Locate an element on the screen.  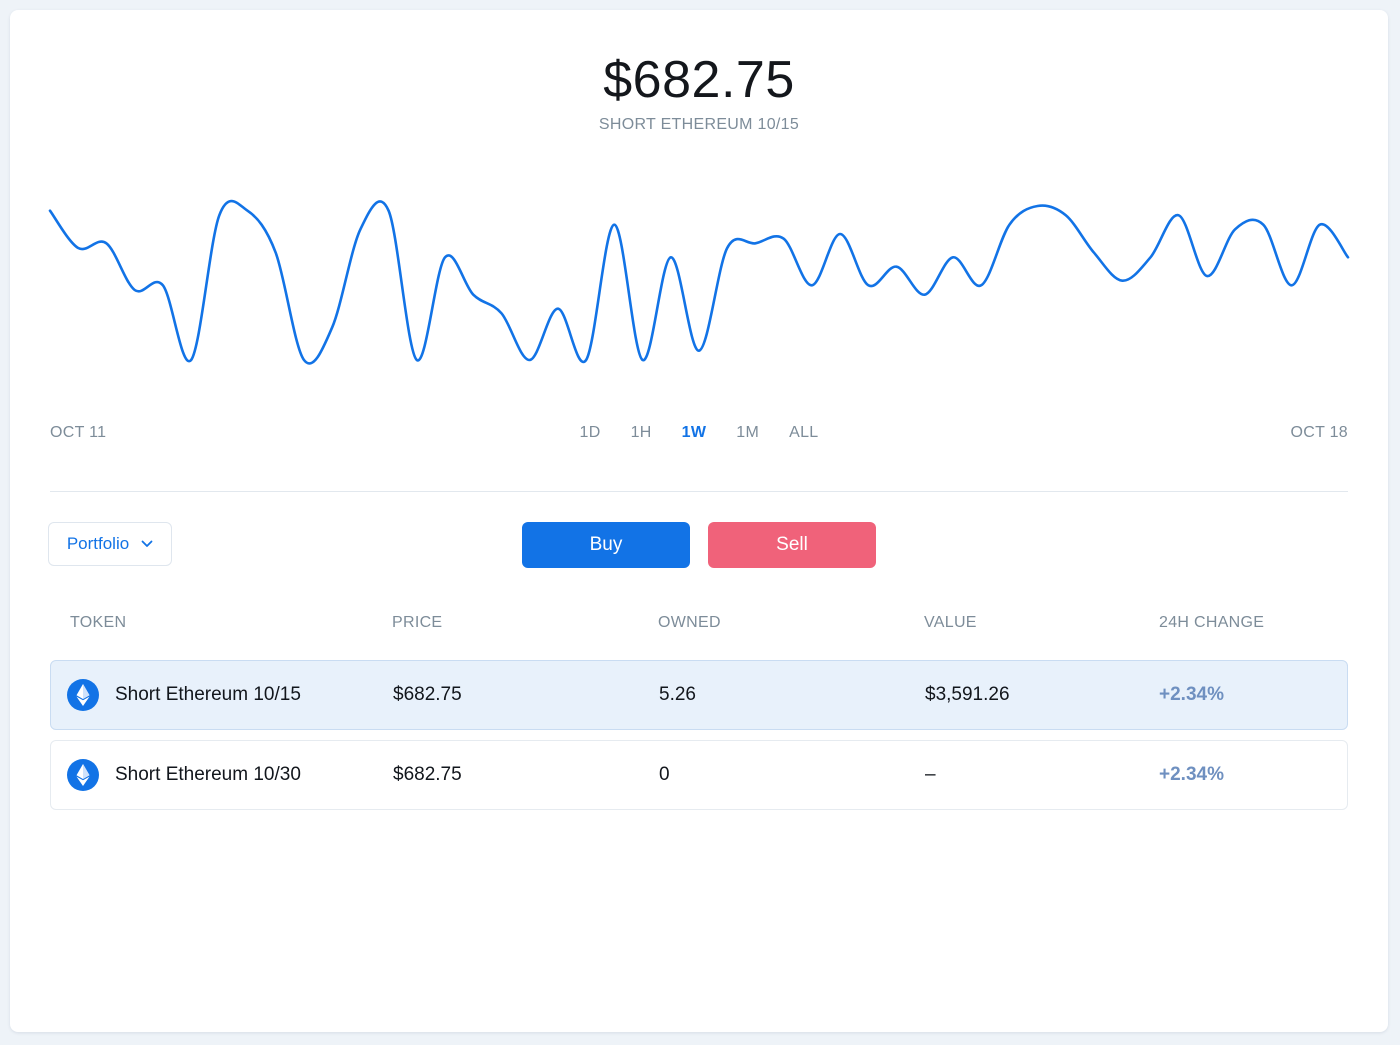
portfolio-dropdown: Portfolio is located at coordinates (110, 544).